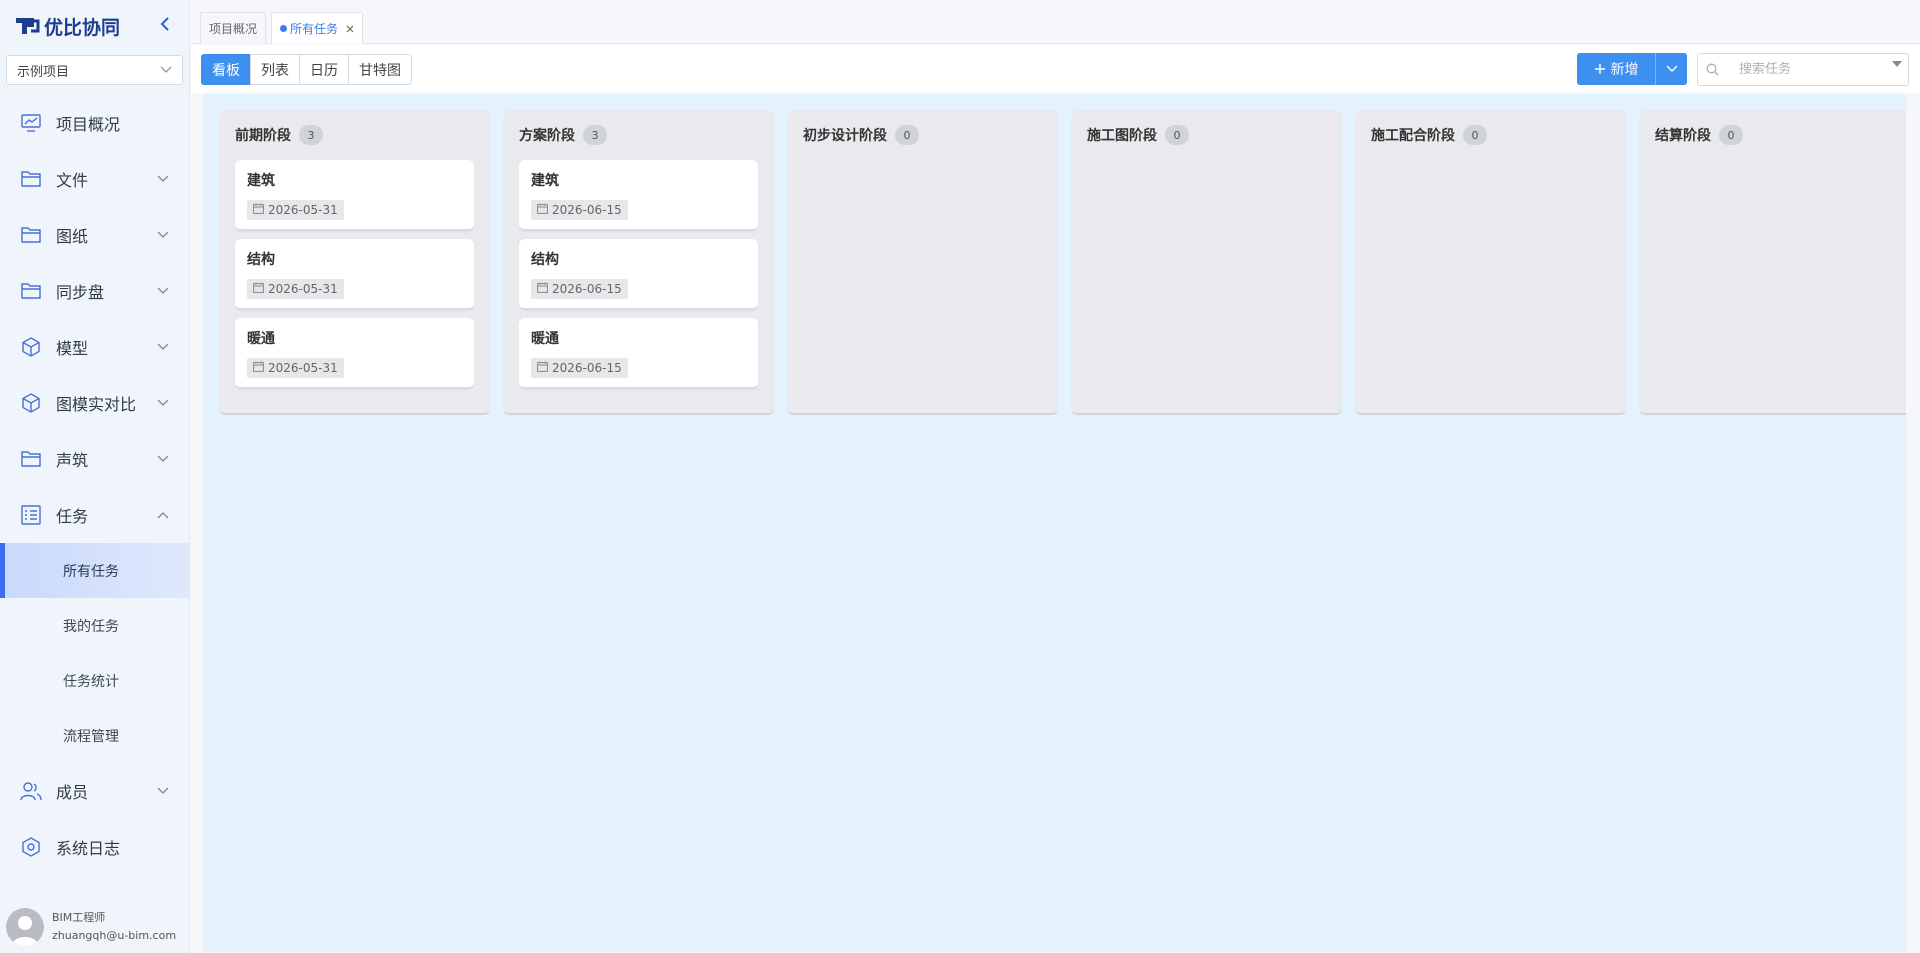 The width and height of the screenshot is (1920, 953). I want to click on sidebar-item-acoustics: 声筑, so click(94, 459).